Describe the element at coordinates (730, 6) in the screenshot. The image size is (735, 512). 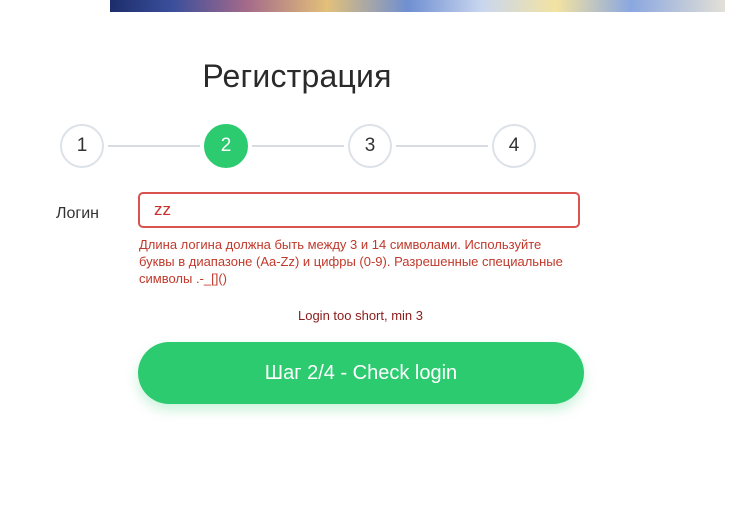
I see `banner-right-edge` at that location.